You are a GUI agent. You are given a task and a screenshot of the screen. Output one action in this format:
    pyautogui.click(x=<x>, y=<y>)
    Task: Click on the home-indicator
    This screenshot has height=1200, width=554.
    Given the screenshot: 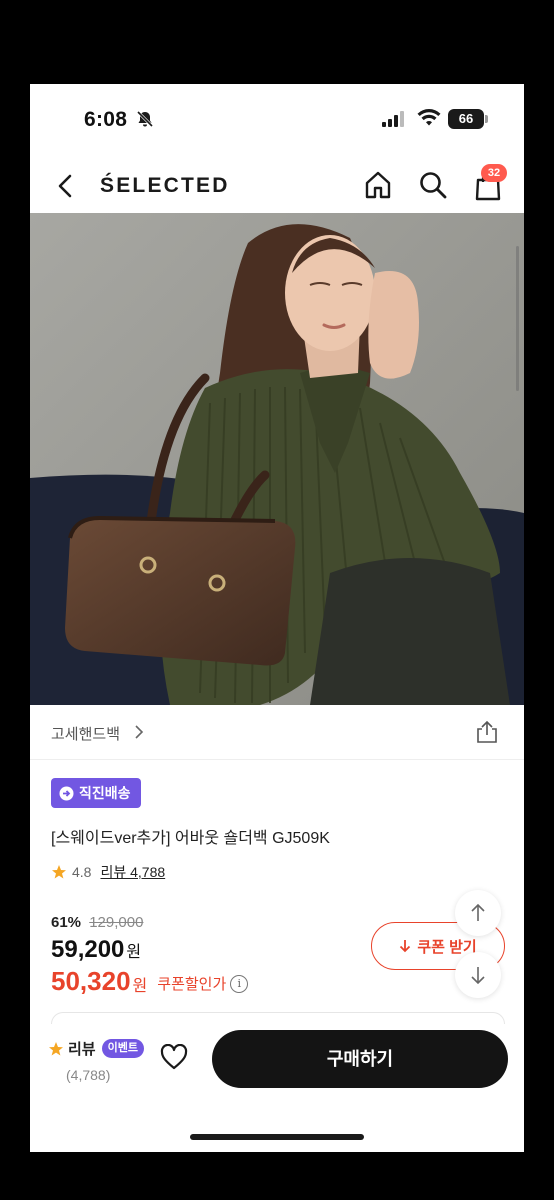 What is the action you would take?
    pyautogui.click(x=277, y=1137)
    